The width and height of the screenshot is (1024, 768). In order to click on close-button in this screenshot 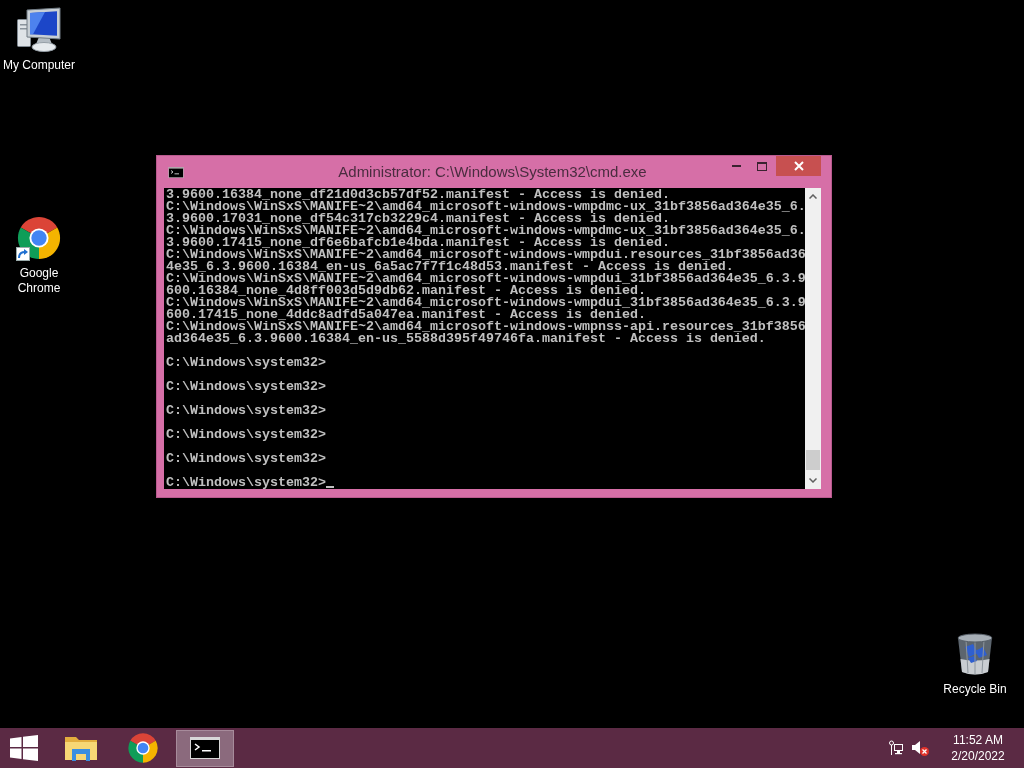, I will do `click(798, 166)`.